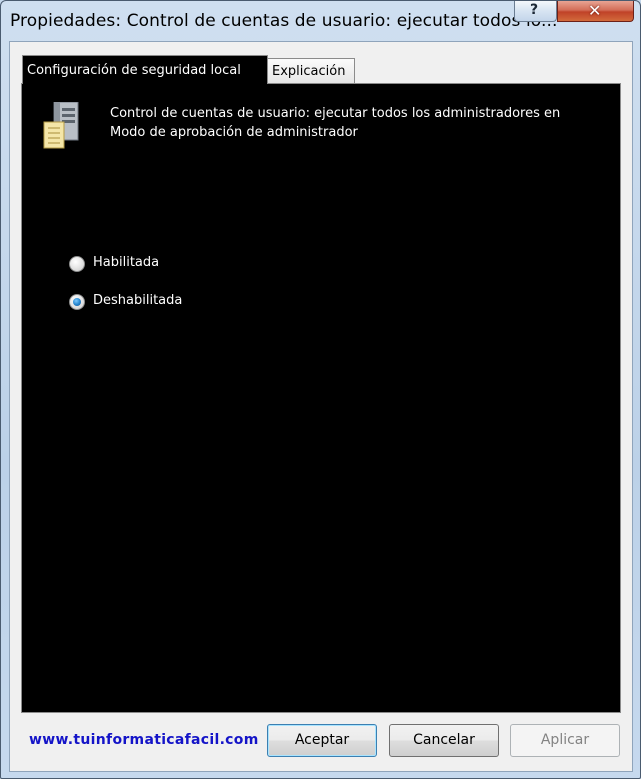 The image size is (641, 779). Describe the element at coordinates (311, 71) in the screenshot. I see `tab-explain: Explicación` at that location.